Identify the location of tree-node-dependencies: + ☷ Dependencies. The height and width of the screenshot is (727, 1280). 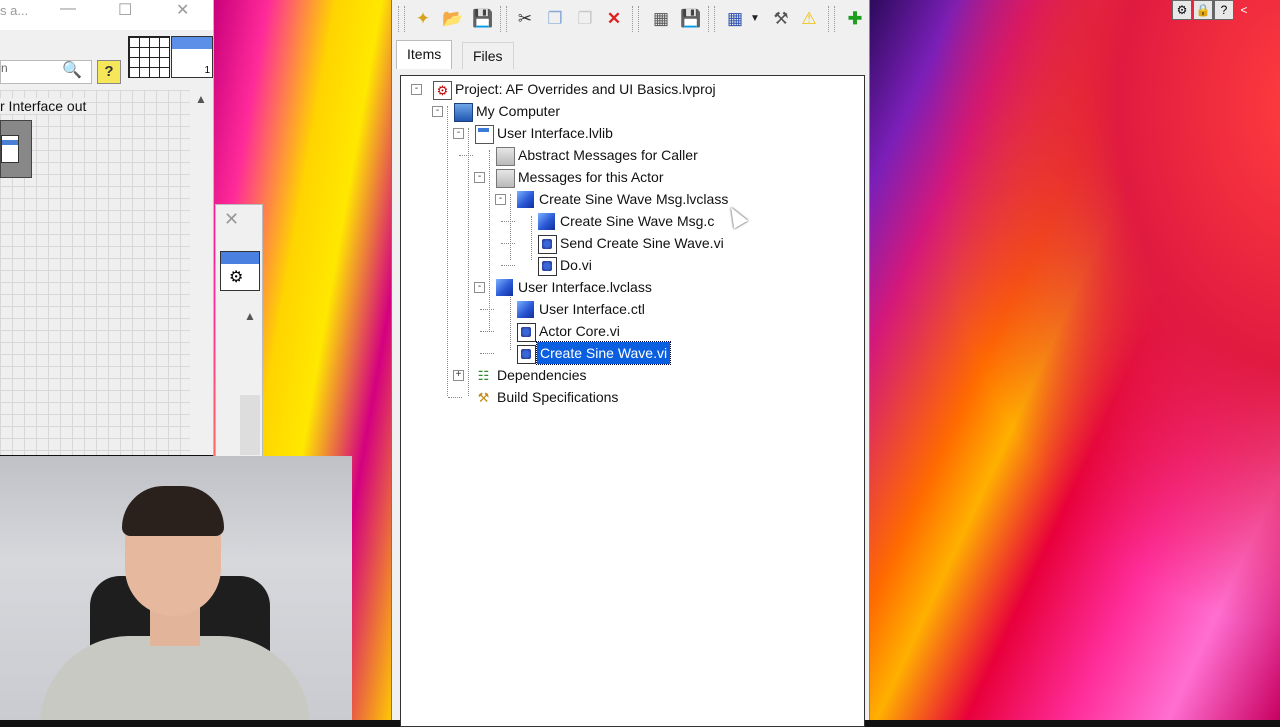
(653, 375).